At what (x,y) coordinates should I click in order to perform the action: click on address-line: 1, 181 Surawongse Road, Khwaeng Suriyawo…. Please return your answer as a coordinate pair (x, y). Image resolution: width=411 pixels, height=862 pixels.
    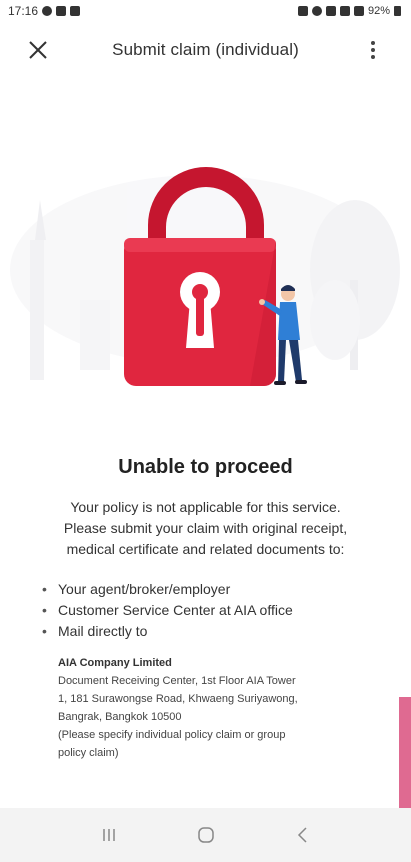
    Looking at the image, I should click on (178, 699).